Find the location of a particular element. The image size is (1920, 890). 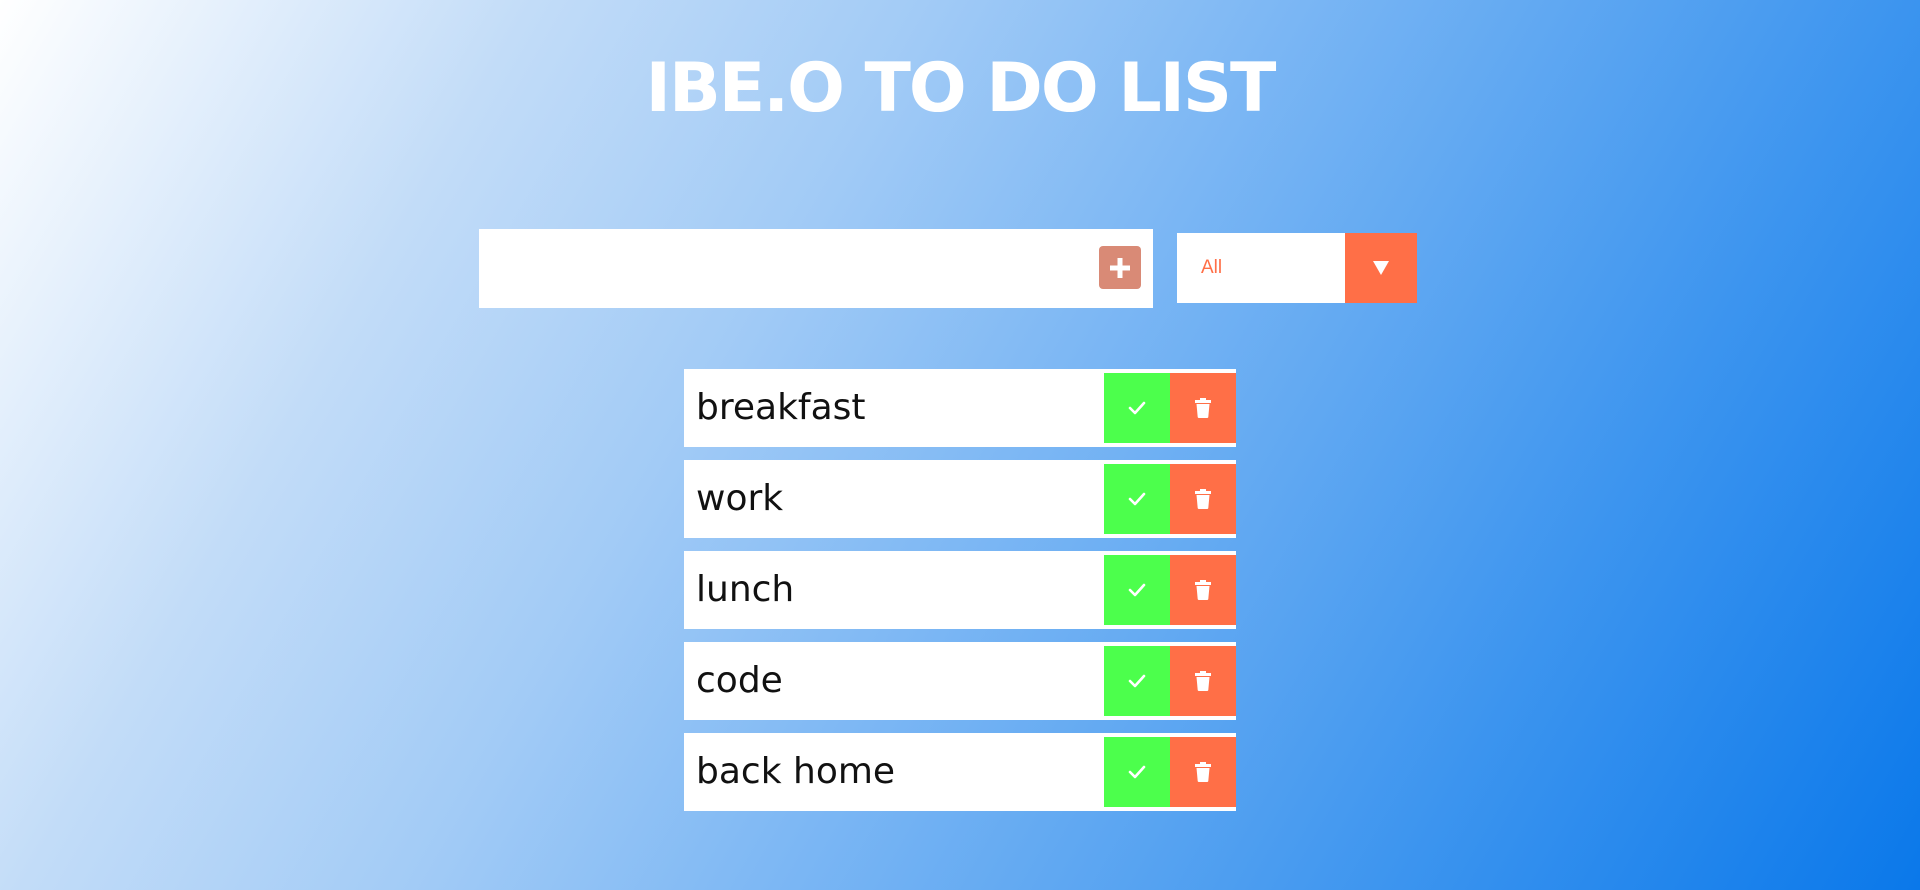

todo-item: work is located at coordinates (960, 499).